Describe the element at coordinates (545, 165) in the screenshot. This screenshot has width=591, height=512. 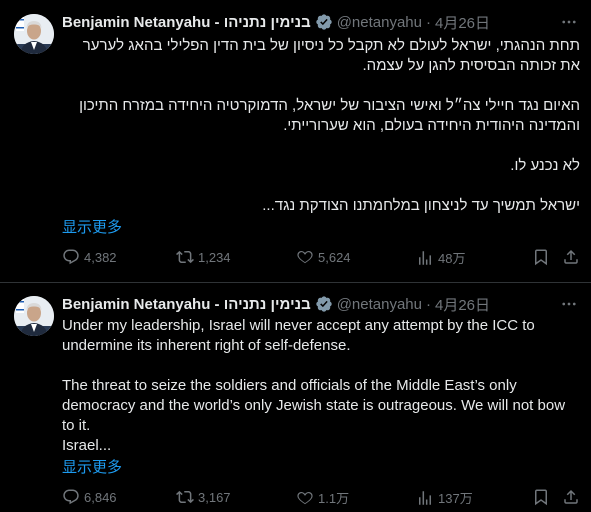
I see `tweet-paragraph: לא נכנע לו.` at that location.